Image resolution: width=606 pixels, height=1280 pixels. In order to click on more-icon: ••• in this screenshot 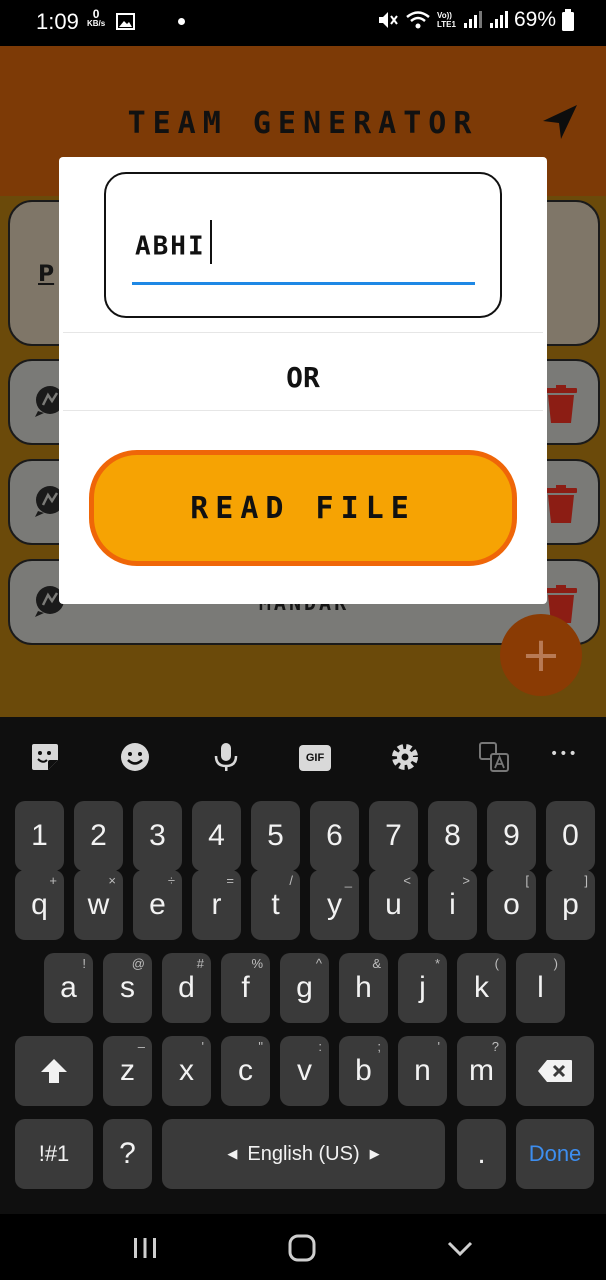, I will do `click(565, 757)`.